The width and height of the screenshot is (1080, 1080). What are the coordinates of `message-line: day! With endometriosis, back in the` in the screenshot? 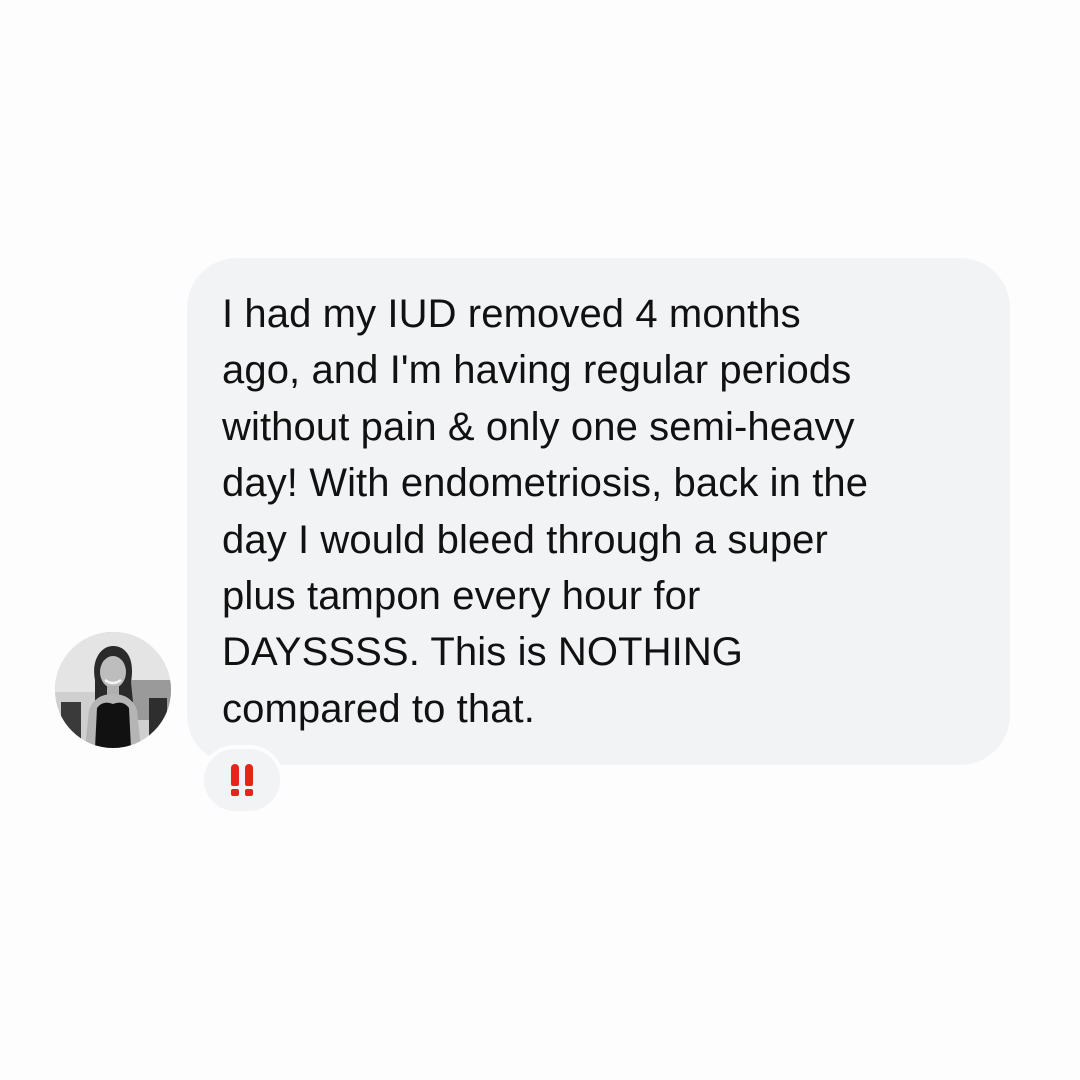 It's located at (545, 483).